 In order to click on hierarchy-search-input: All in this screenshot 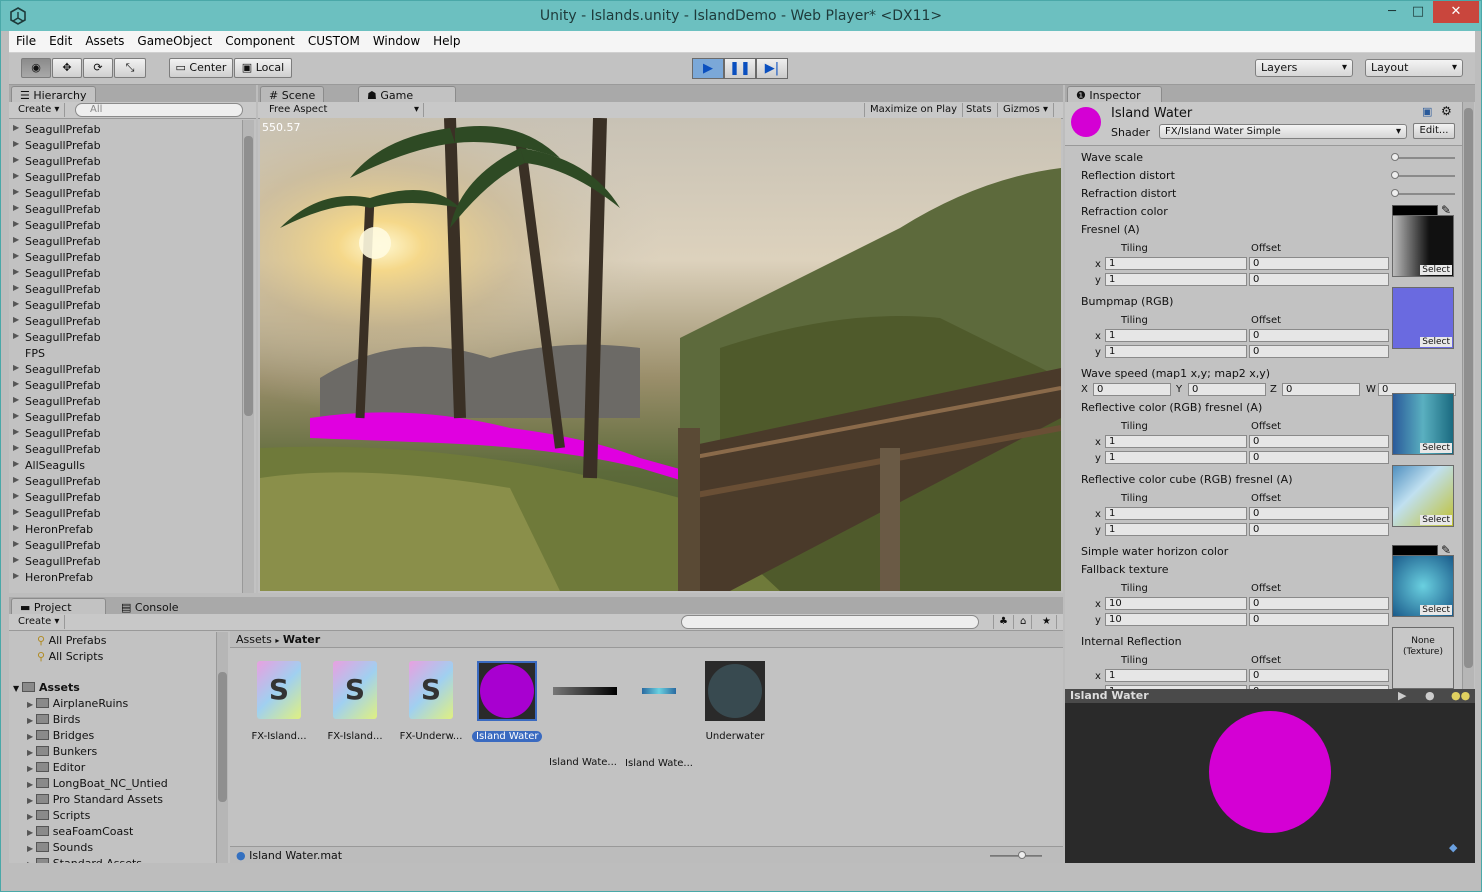, I will do `click(159, 110)`.